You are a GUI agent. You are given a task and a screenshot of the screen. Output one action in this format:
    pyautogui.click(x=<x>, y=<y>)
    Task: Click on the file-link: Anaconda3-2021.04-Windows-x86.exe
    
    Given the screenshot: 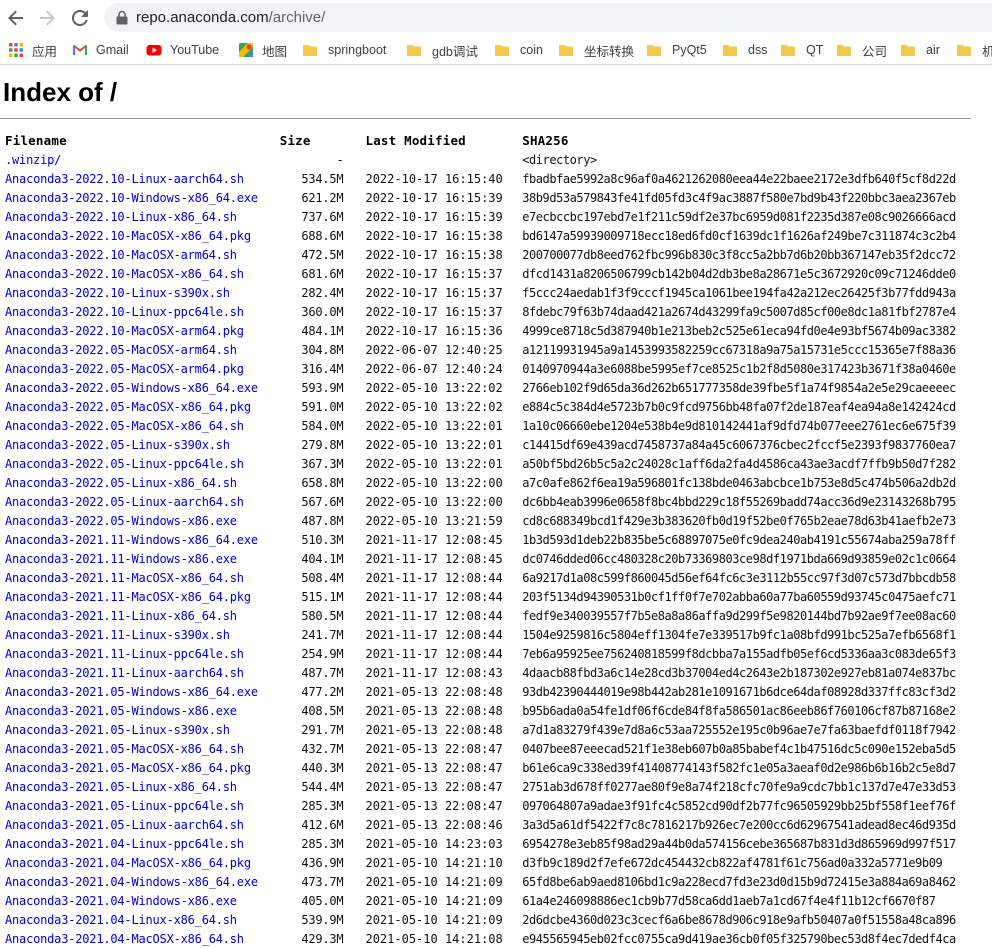 What is the action you would take?
    pyautogui.click(x=121, y=901)
    